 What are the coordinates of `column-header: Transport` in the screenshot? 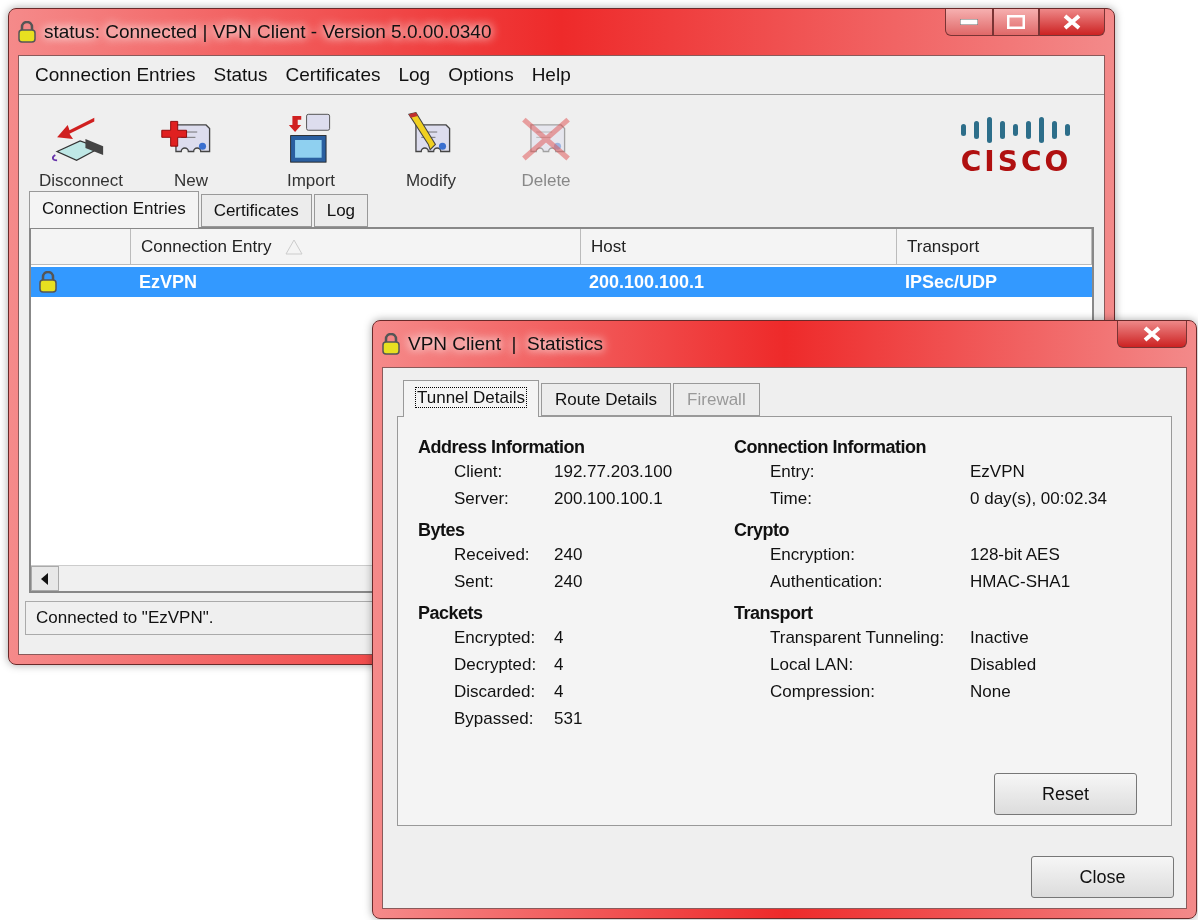 It's located at (994, 247).